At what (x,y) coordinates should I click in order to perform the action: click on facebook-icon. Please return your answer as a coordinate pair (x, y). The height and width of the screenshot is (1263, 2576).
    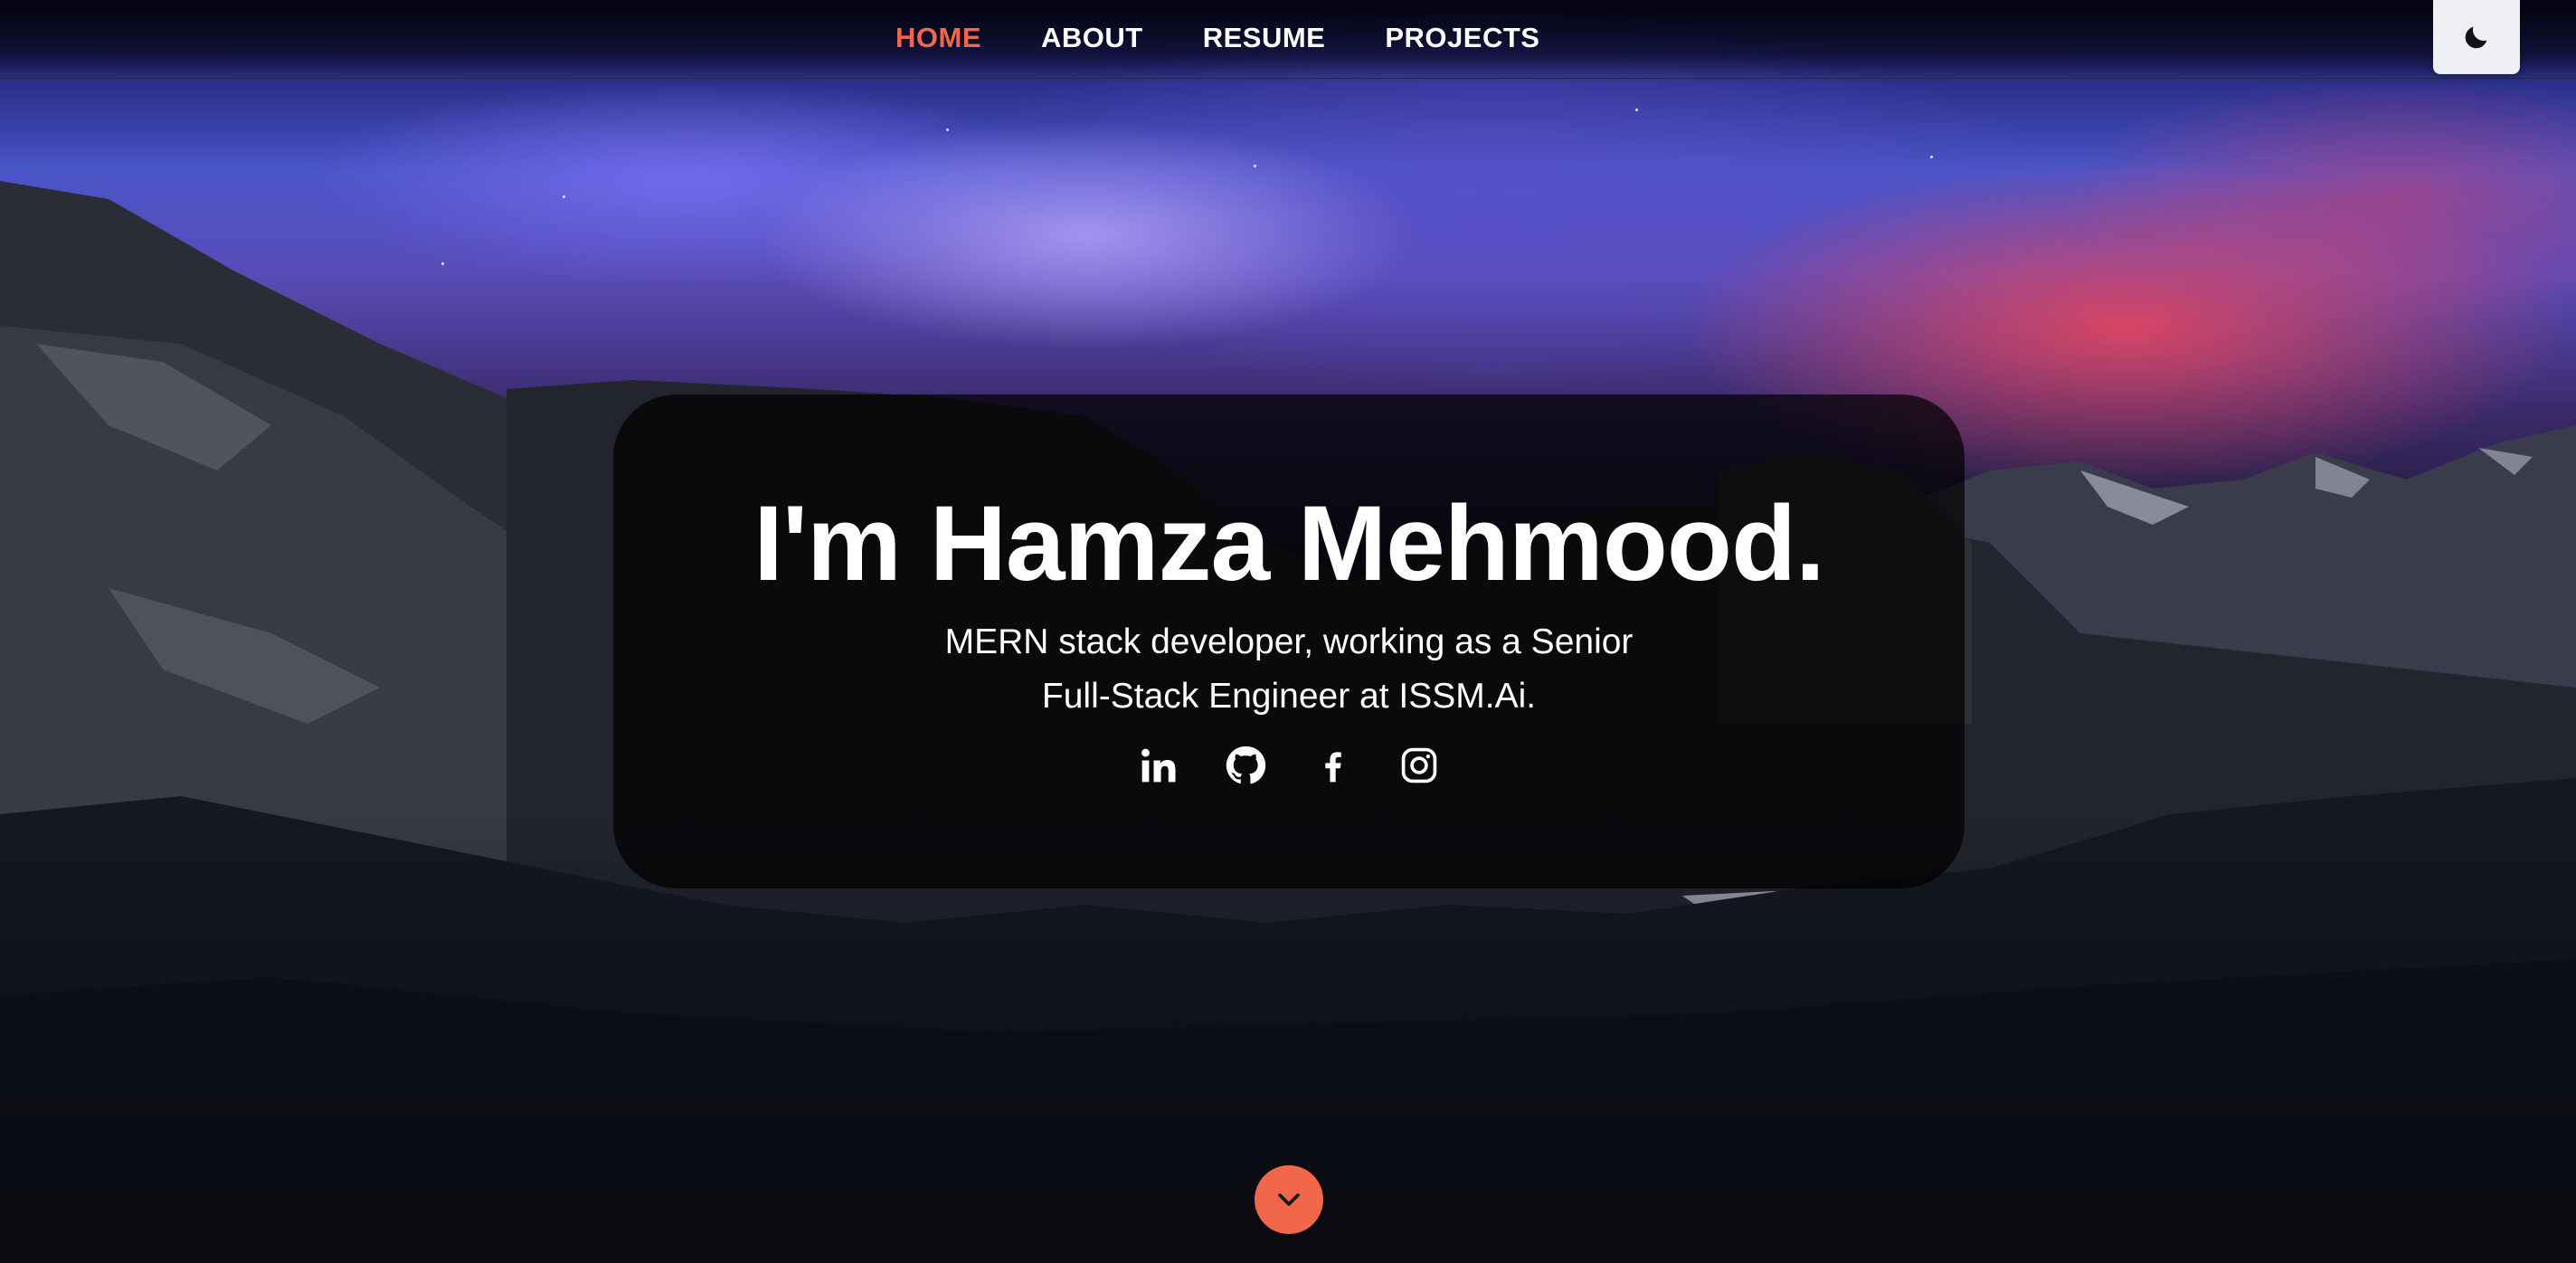
    Looking at the image, I should click on (1333, 767).